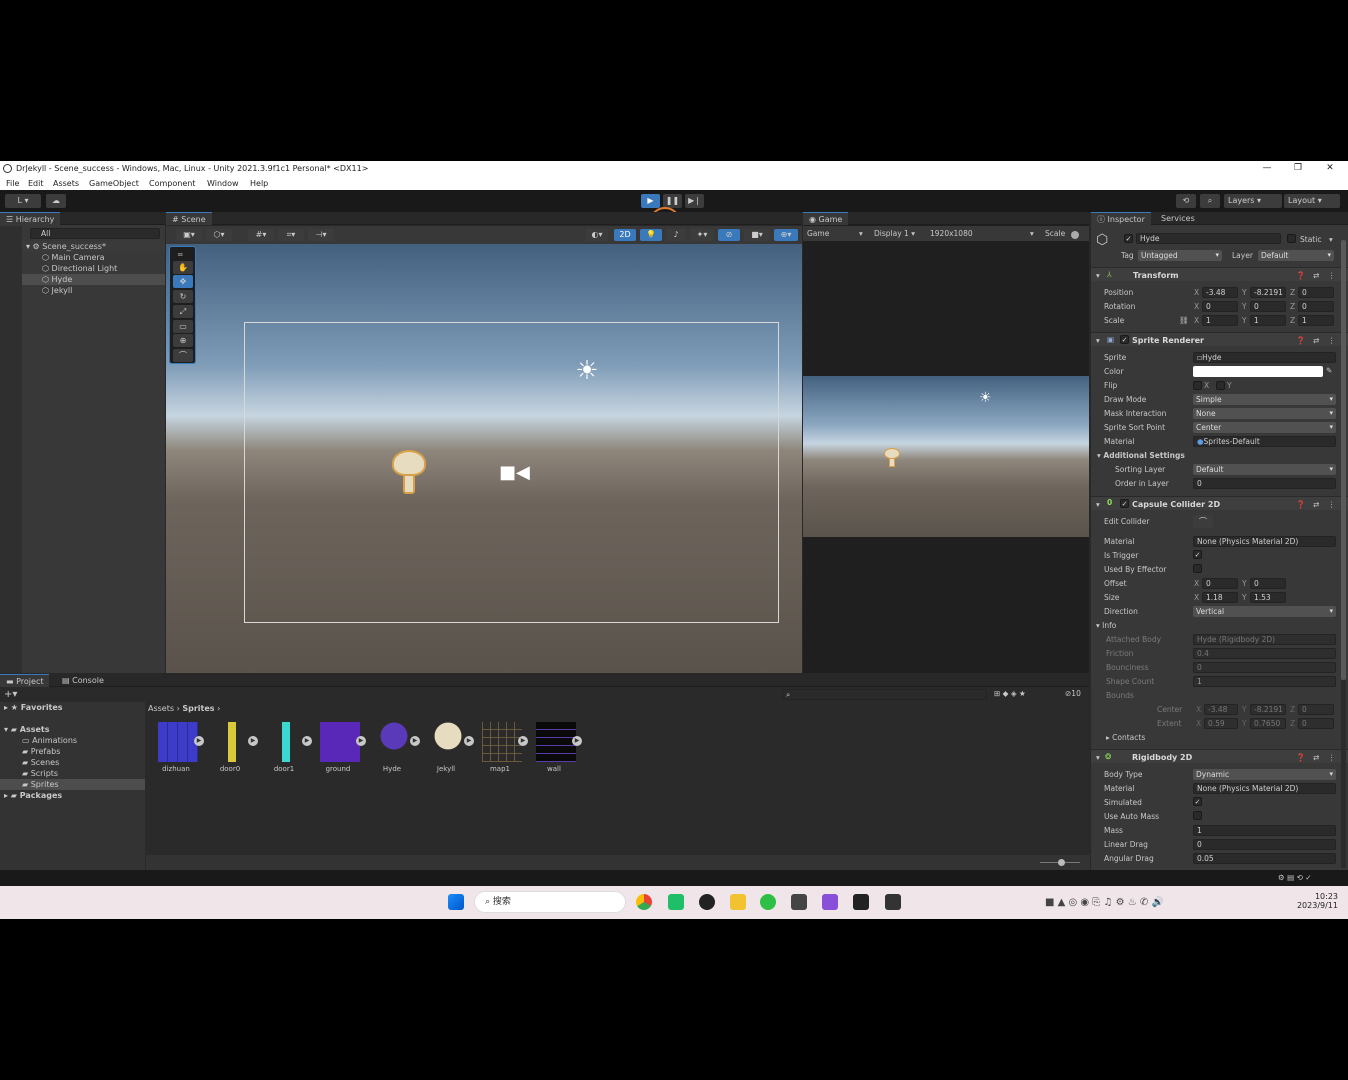 This screenshot has width=1348, height=1080. What do you see at coordinates (447, 748) in the screenshot?
I see `asset-jekyll: ▶ Jekyll` at bounding box center [447, 748].